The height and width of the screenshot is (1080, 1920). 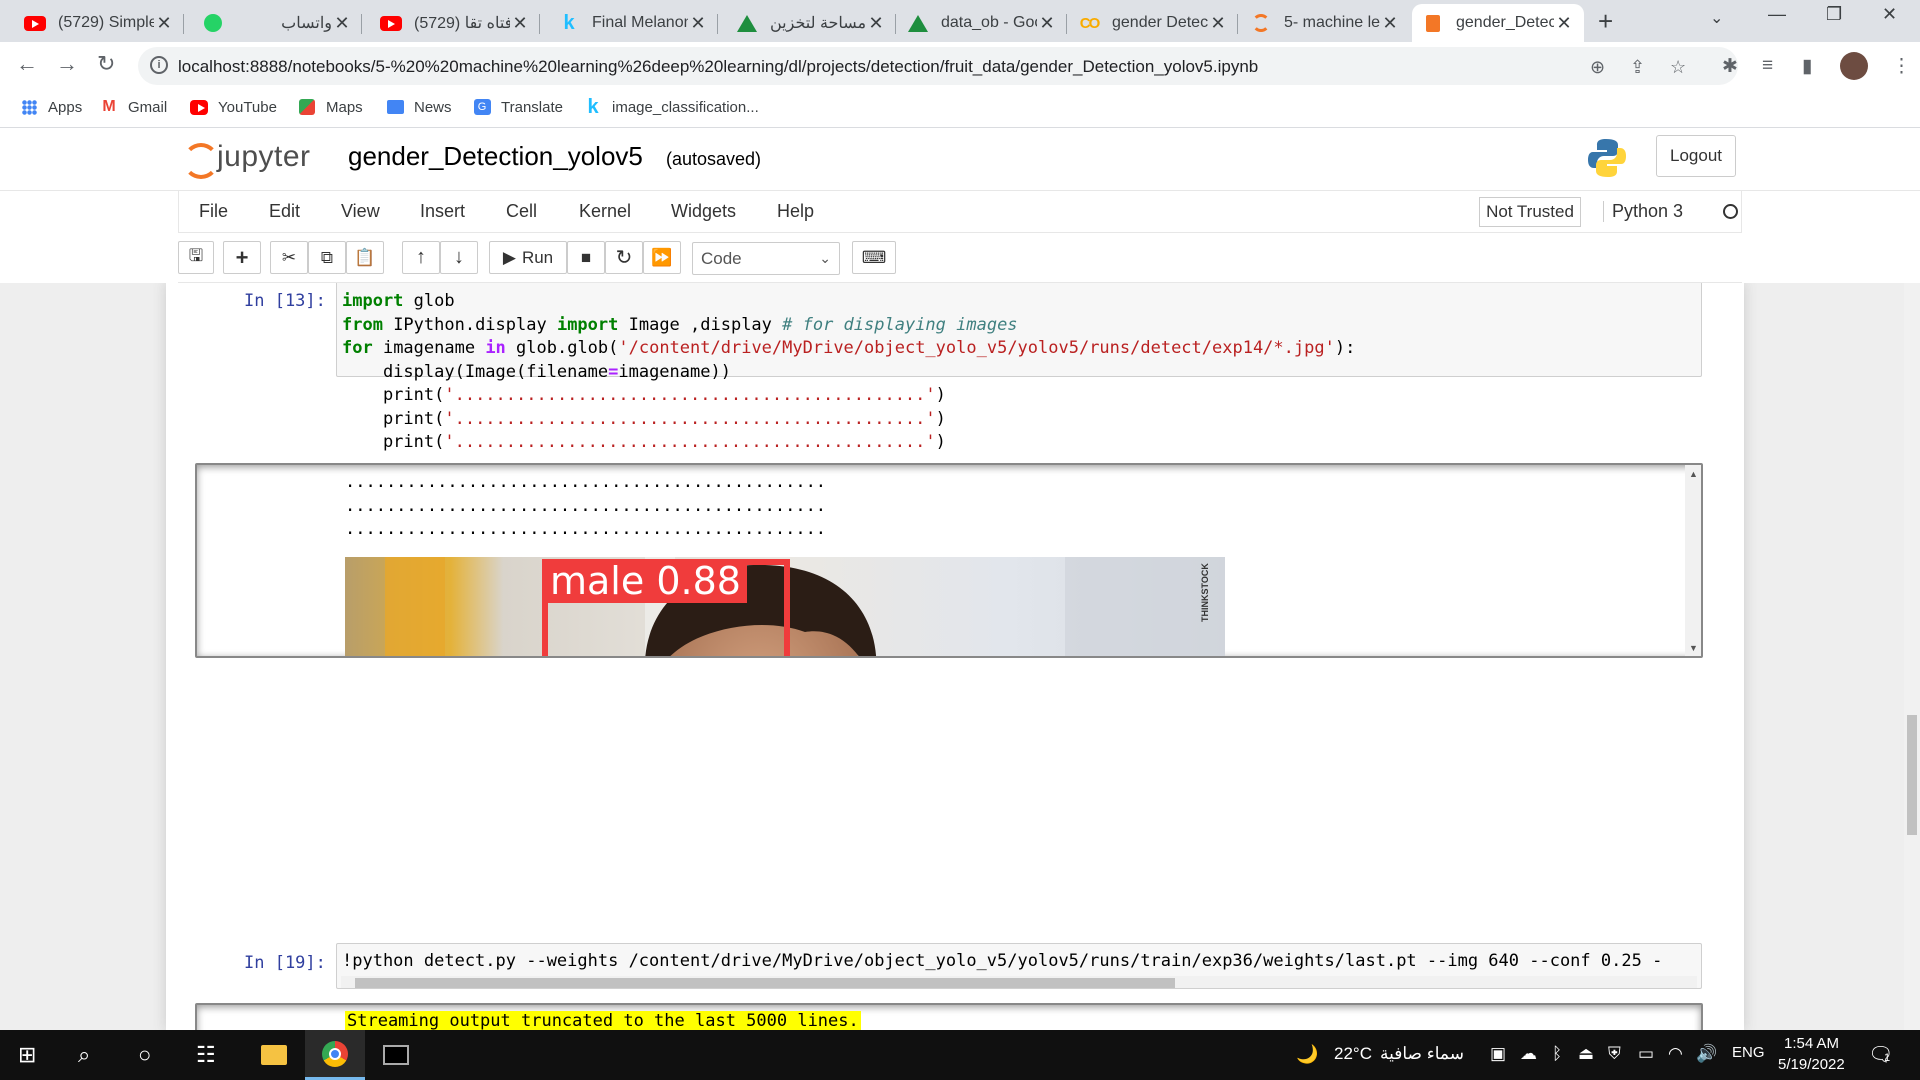 What do you see at coordinates (99, 23) in the screenshot?
I see `tab-youtube-simple: (5729) Simple ✕` at bounding box center [99, 23].